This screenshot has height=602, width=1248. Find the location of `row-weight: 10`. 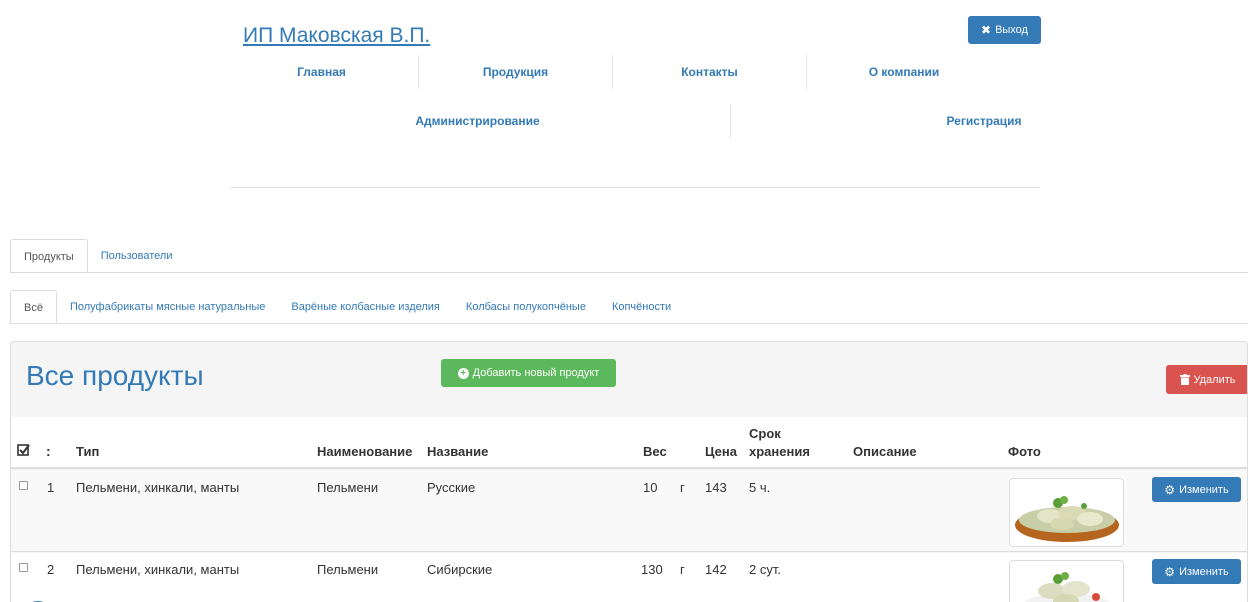

row-weight: 10 is located at coordinates (650, 487).